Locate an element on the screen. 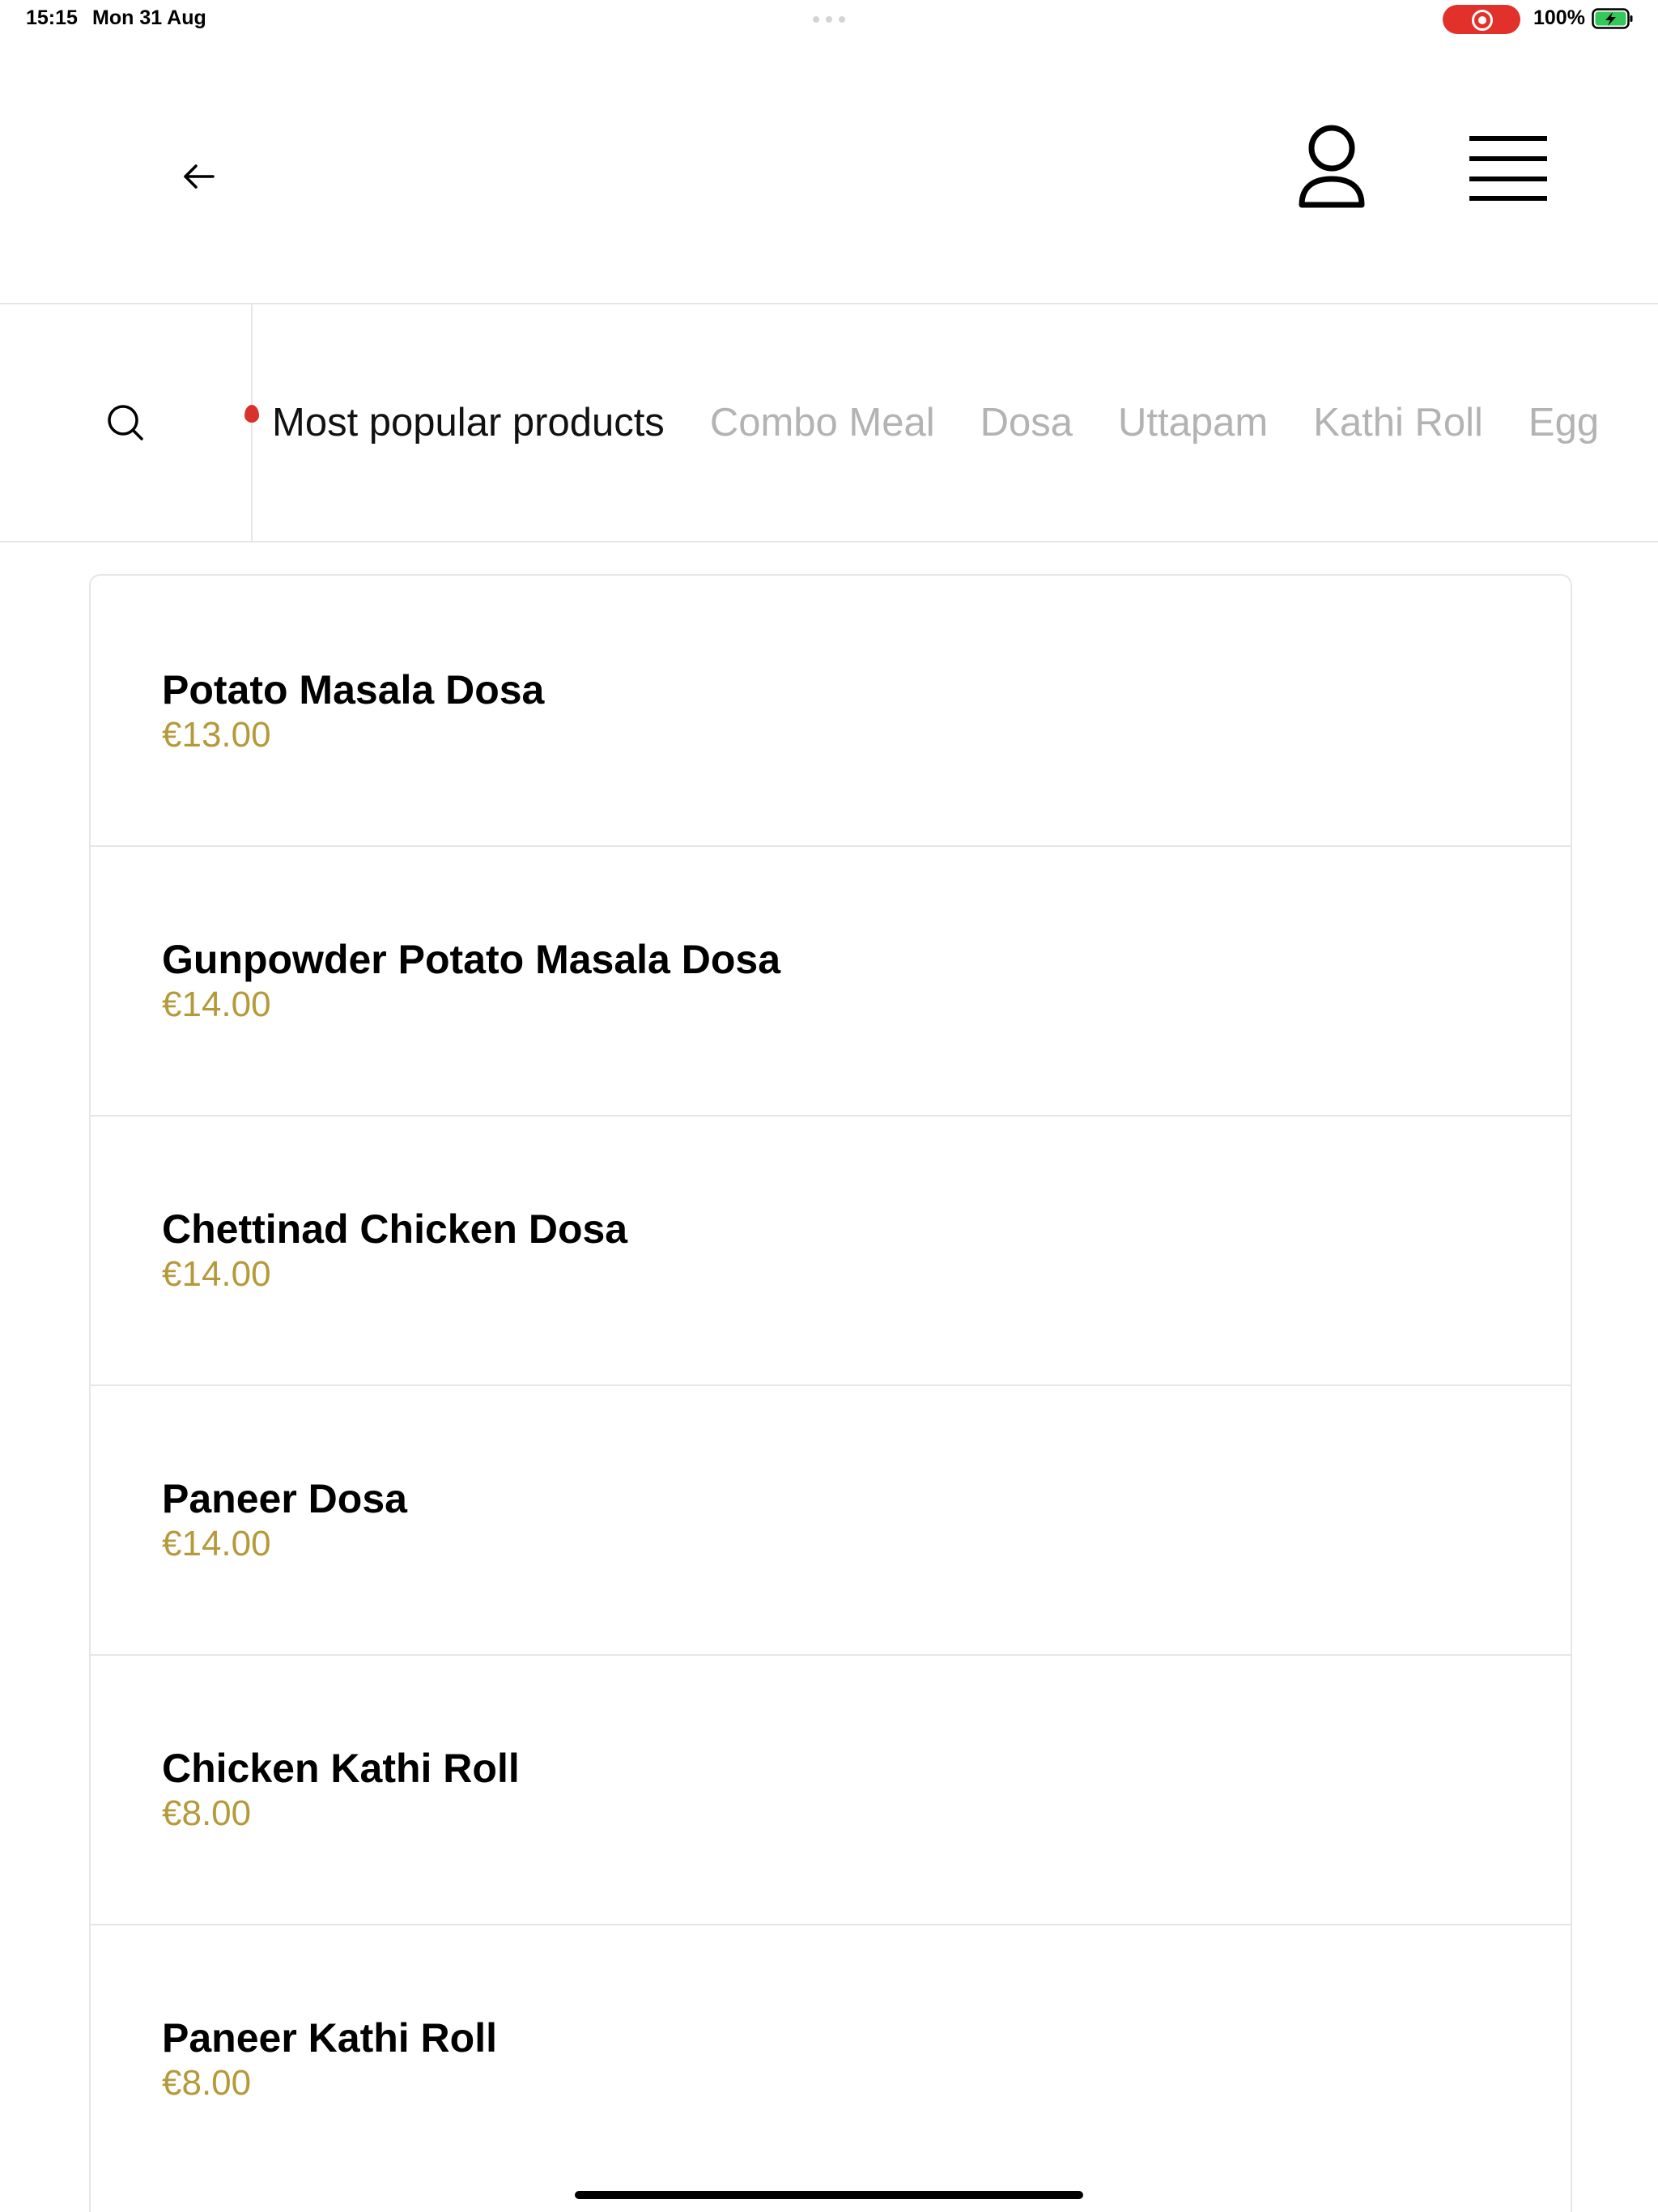 Image resolution: width=1658 pixels, height=2212 pixels. user-icon is located at coordinates (1332, 166).